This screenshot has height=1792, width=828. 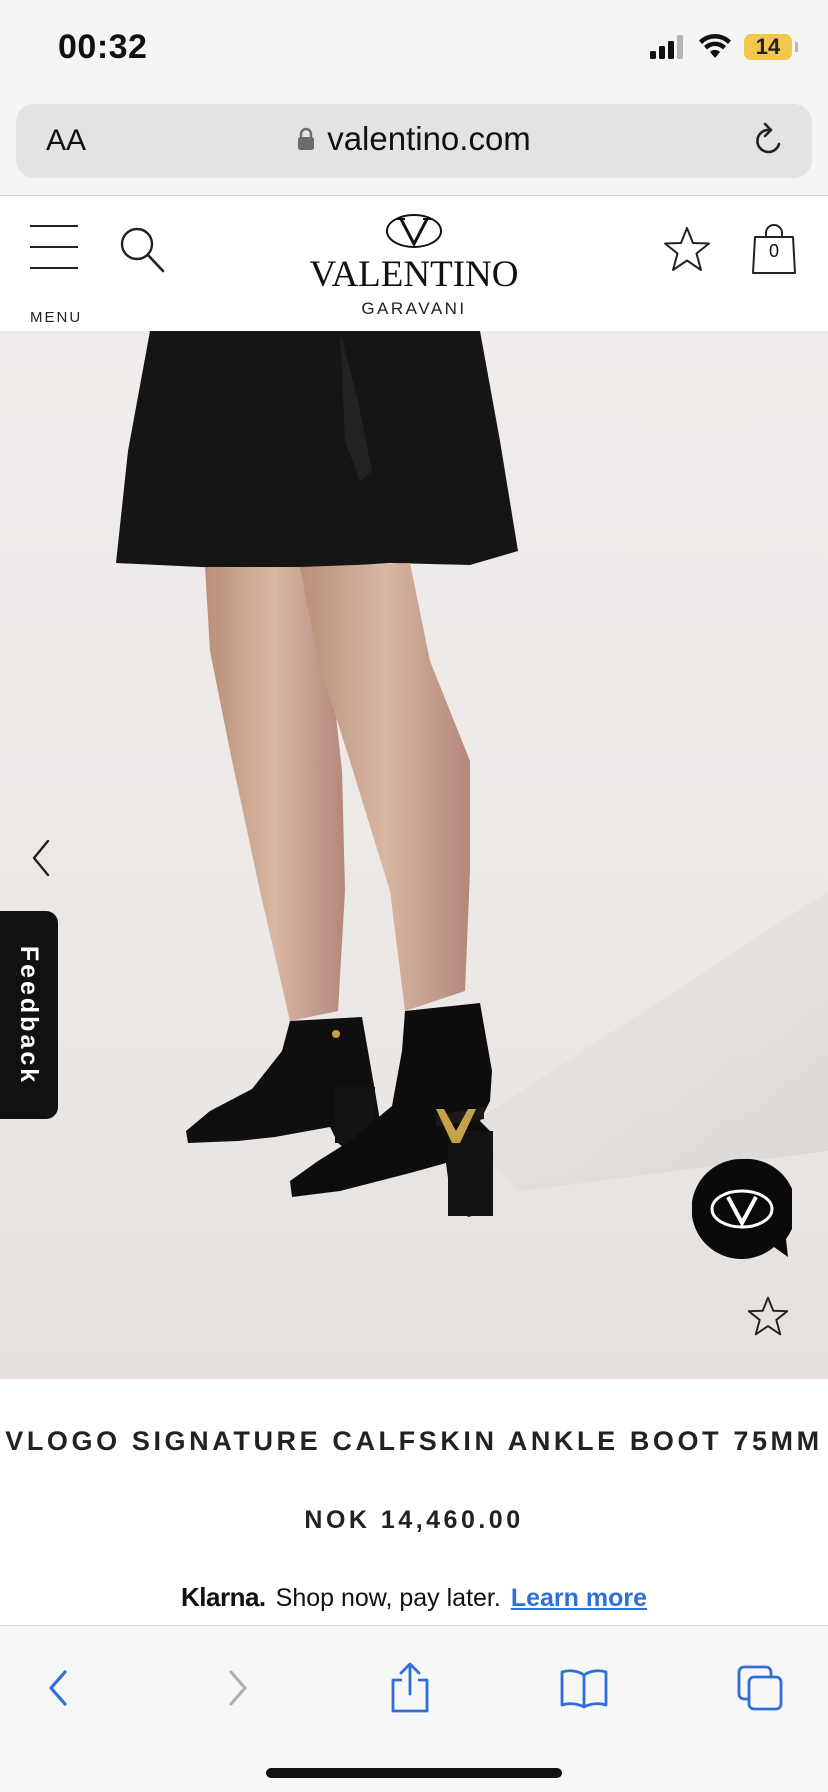 What do you see at coordinates (142, 250) in the screenshot?
I see `search-icon` at bounding box center [142, 250].